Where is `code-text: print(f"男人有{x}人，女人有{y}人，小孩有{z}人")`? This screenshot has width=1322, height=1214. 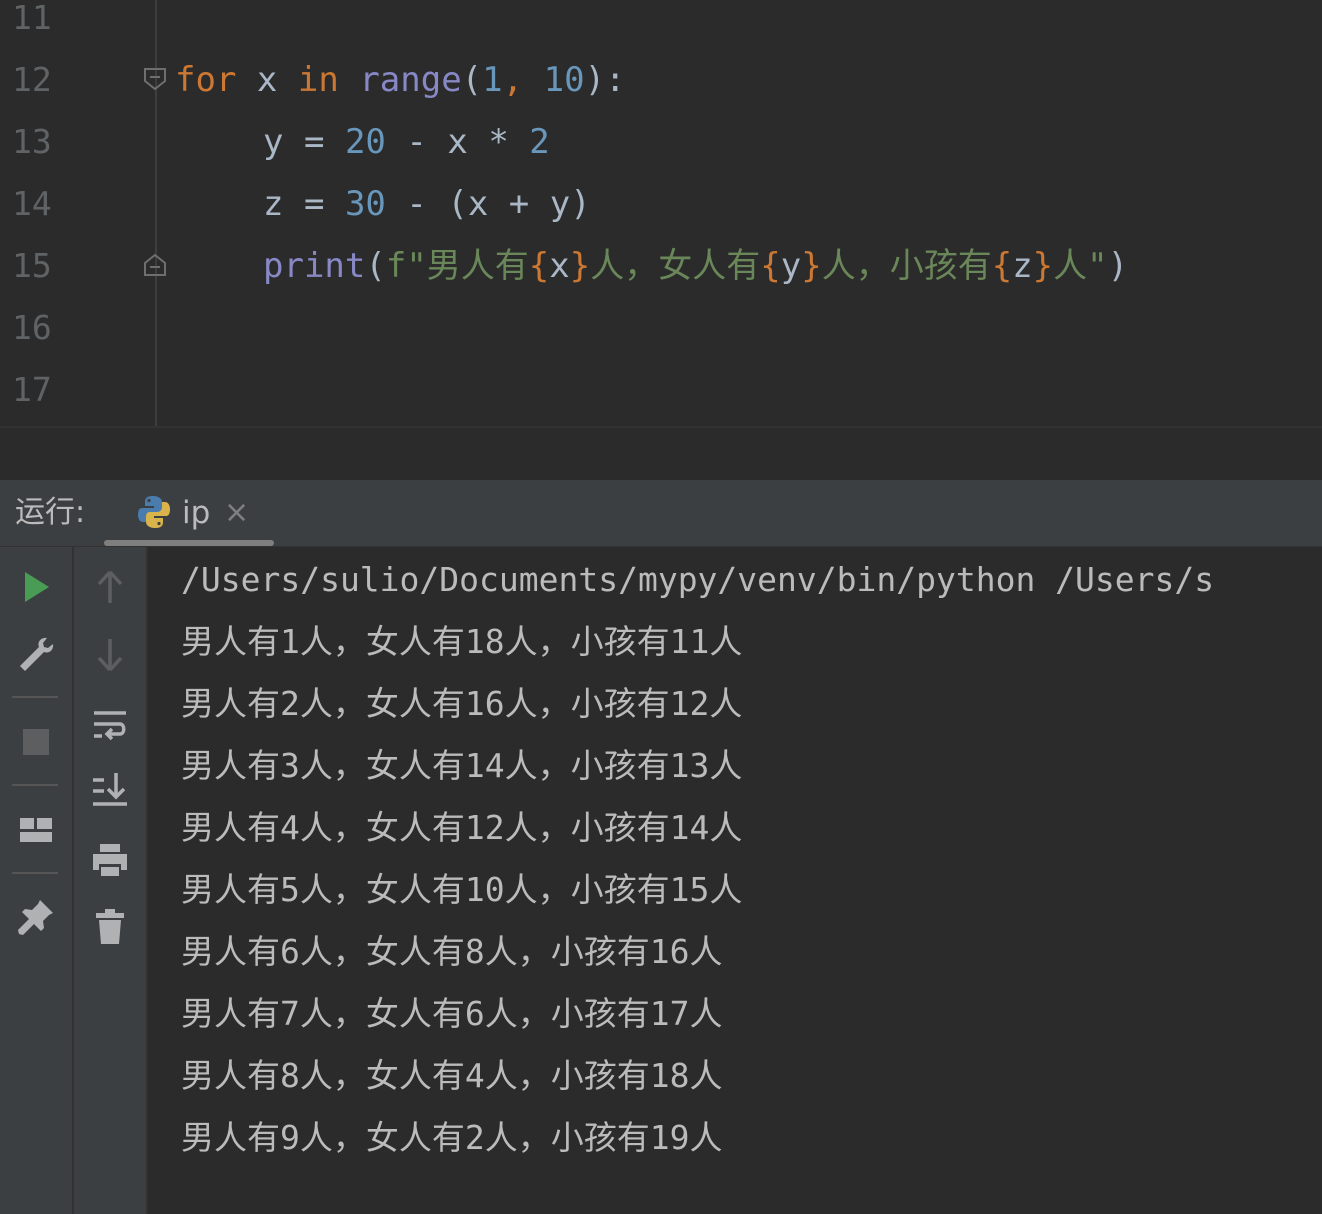
code-text: print(f"男人有{x}人，女人有{y}人，小孩有{z}人") is located at coordinates (695, 266).